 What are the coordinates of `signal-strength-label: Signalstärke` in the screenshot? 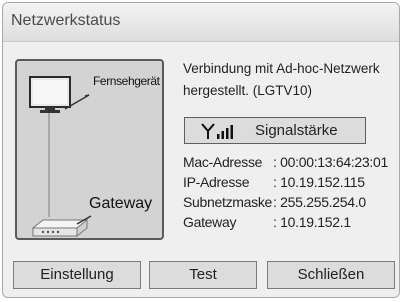 It's located at (296, 130).